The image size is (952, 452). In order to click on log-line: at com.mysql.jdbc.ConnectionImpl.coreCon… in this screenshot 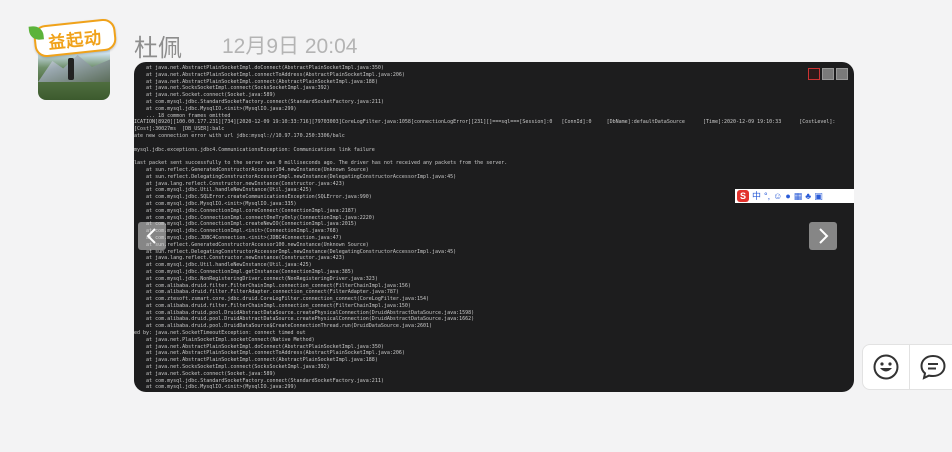, I will do `click(245, 210)`.